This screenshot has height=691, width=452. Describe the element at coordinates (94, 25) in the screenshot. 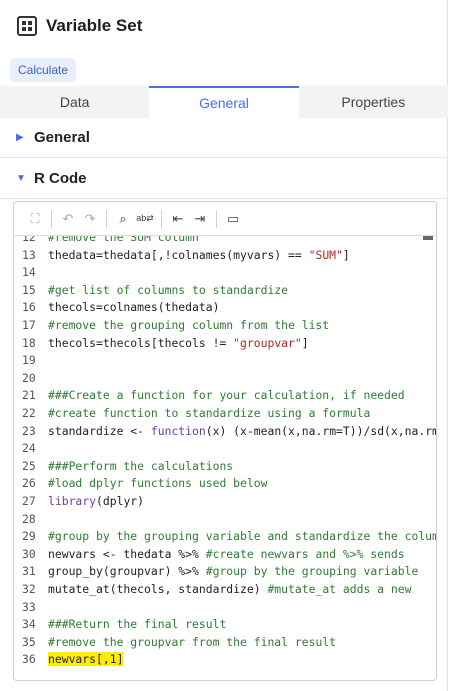

I see `page-title: Variable Set` at that location.